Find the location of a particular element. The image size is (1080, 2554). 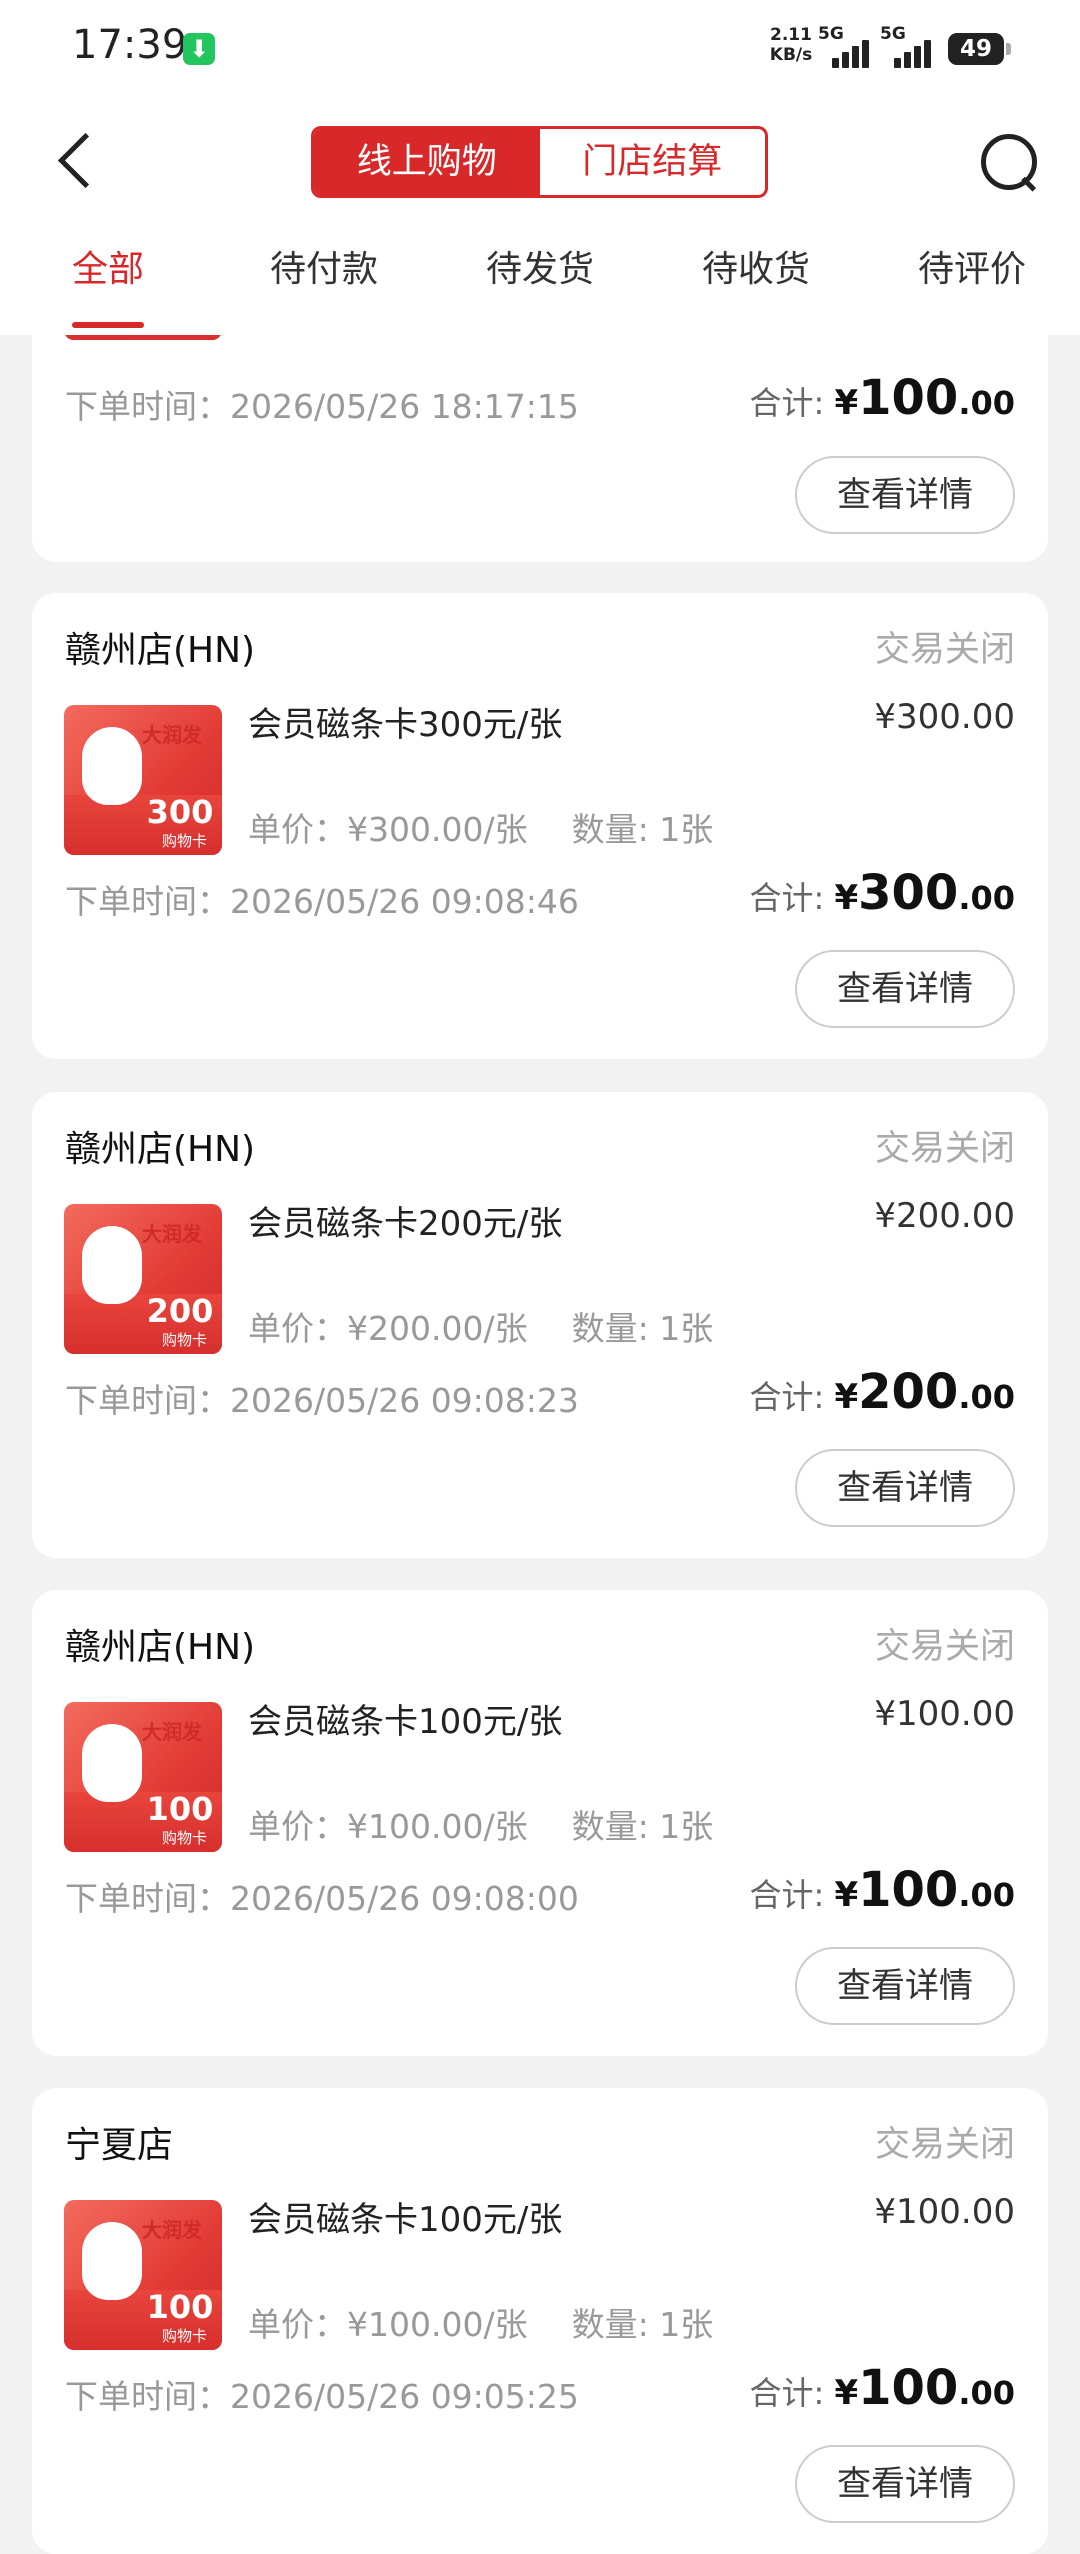

product-price: ¥300.00 is located at coordinates (944, 717).